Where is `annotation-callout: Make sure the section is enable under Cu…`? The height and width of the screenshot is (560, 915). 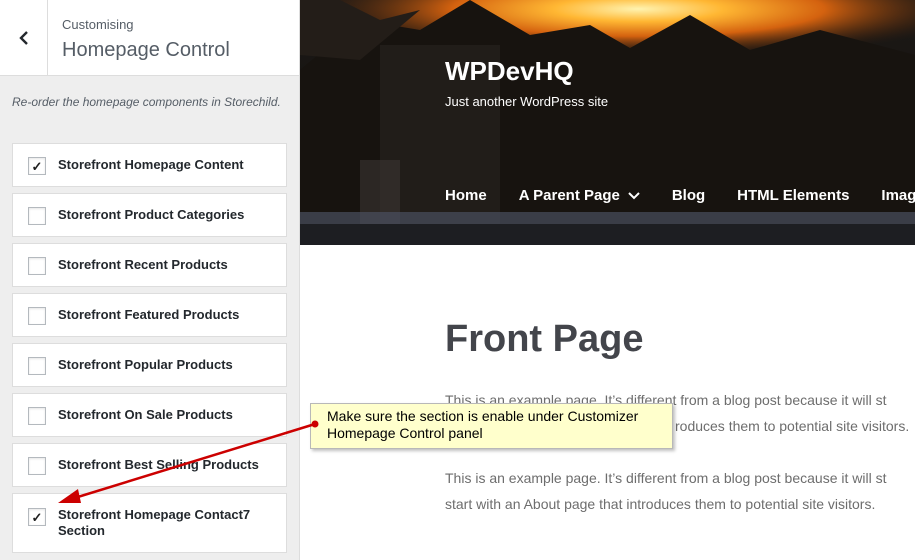
annotation-callout: Make sure the section is enable under Cu… is located at coordinates (491, 426).